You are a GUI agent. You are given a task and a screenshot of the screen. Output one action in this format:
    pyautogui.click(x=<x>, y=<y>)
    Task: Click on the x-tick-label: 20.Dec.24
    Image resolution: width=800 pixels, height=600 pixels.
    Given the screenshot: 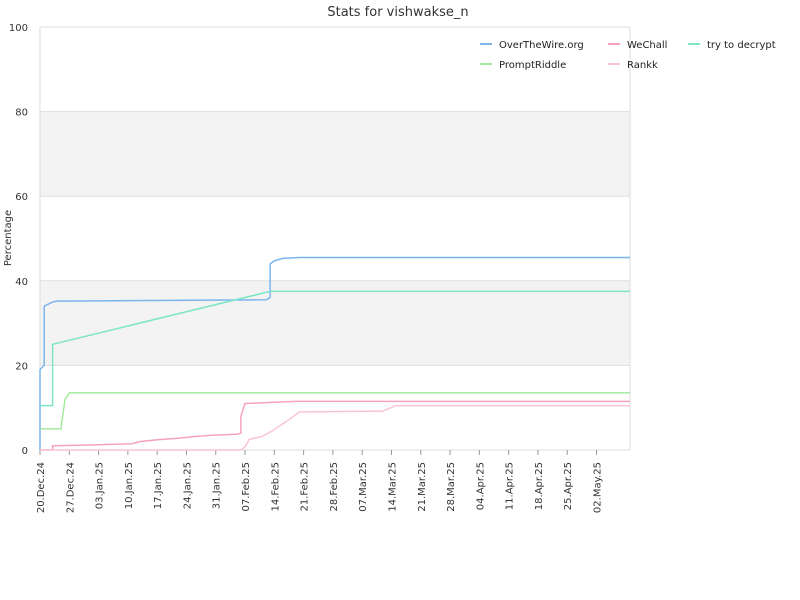 What is the action you would take?
    pyautogui.click(x=41, y=487)
    